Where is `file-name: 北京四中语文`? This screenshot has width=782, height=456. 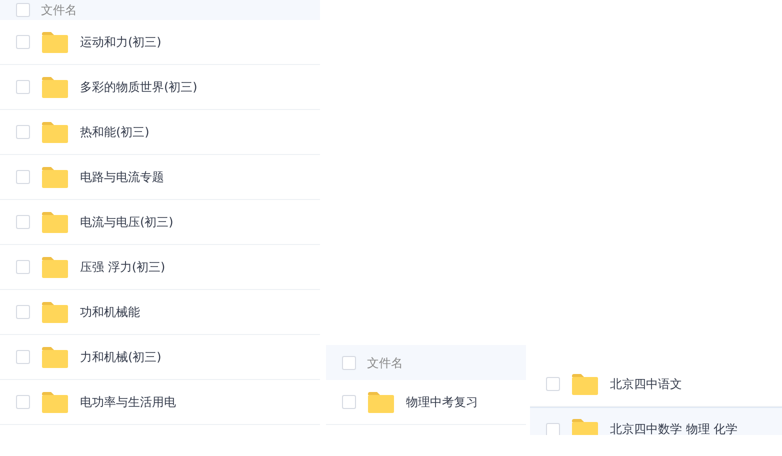
file-name: 北京四中语文 is located at coordinates (646, 384).